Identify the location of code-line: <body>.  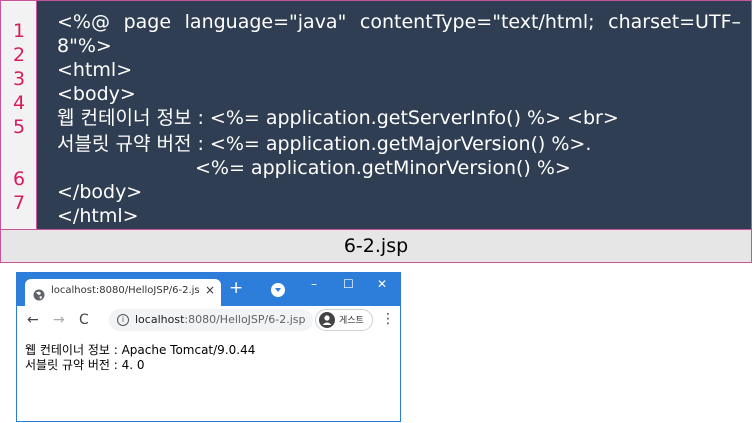
(96, 94).